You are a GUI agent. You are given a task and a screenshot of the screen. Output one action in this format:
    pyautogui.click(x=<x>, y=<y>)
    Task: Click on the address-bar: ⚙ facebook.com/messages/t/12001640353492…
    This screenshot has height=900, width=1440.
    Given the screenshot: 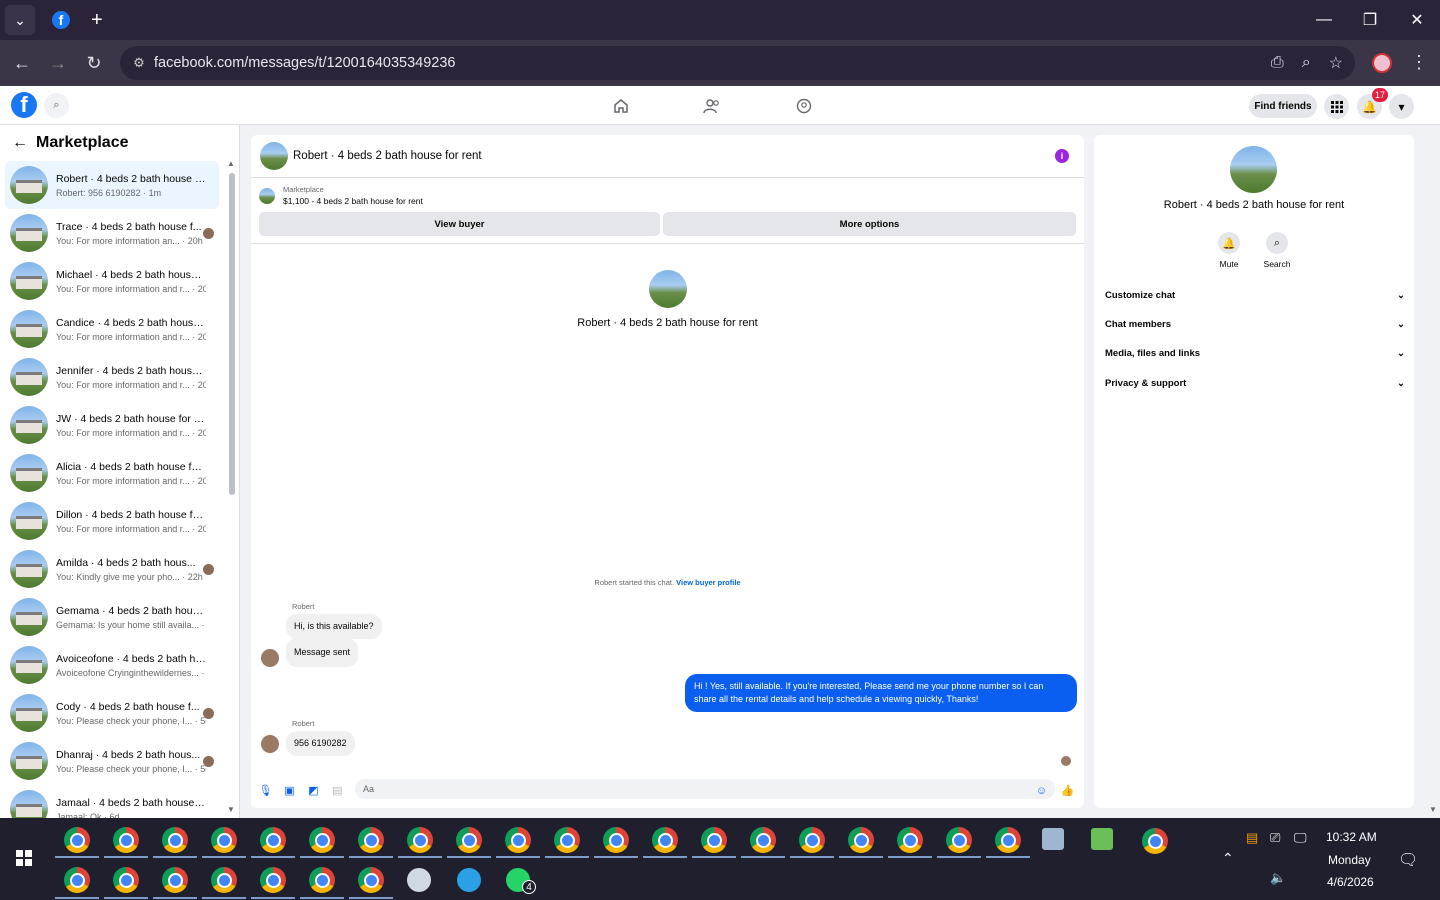 What is the action you would take?
    pyautogui.click(x=737, y=63)
    